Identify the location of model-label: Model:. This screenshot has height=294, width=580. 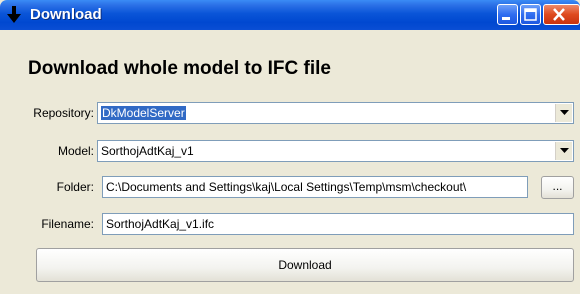
(75, 151).